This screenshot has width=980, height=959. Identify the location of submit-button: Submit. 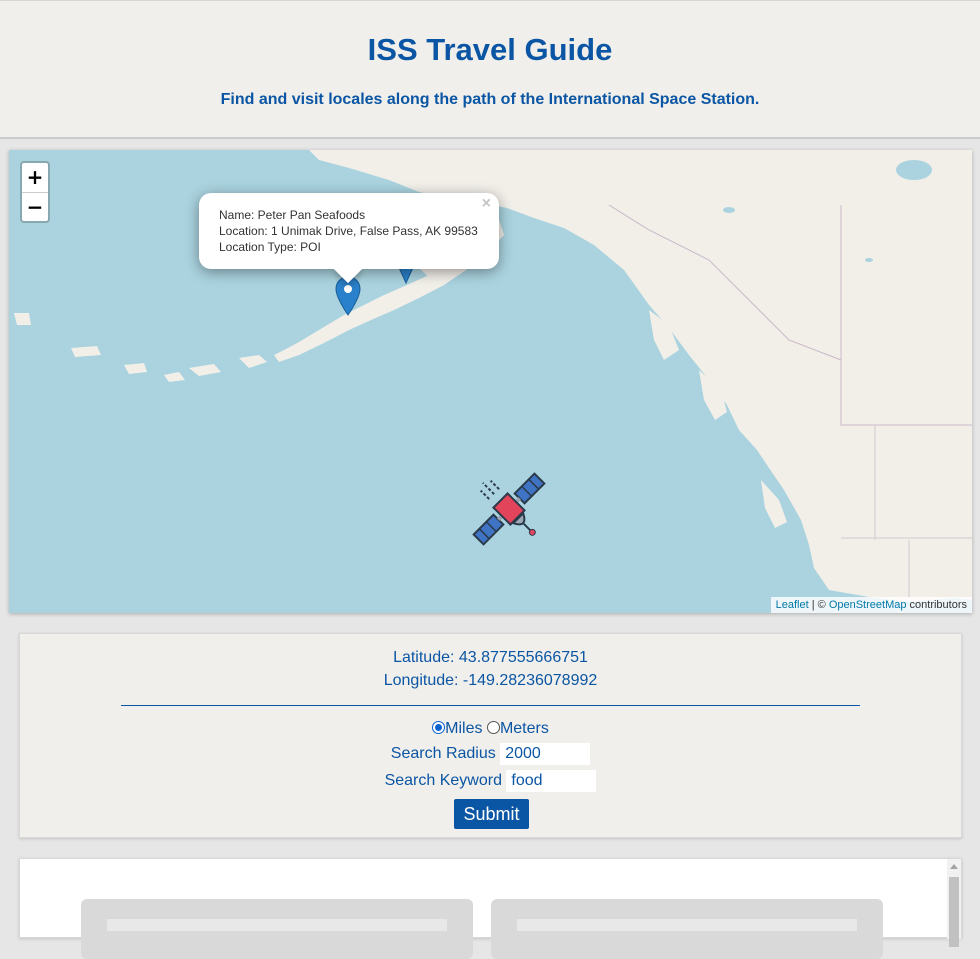
(491, 814).